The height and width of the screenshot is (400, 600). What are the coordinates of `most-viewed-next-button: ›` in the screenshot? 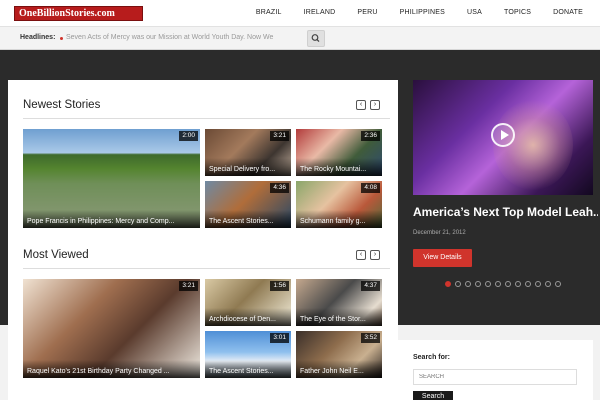 It's located at (375, 255).